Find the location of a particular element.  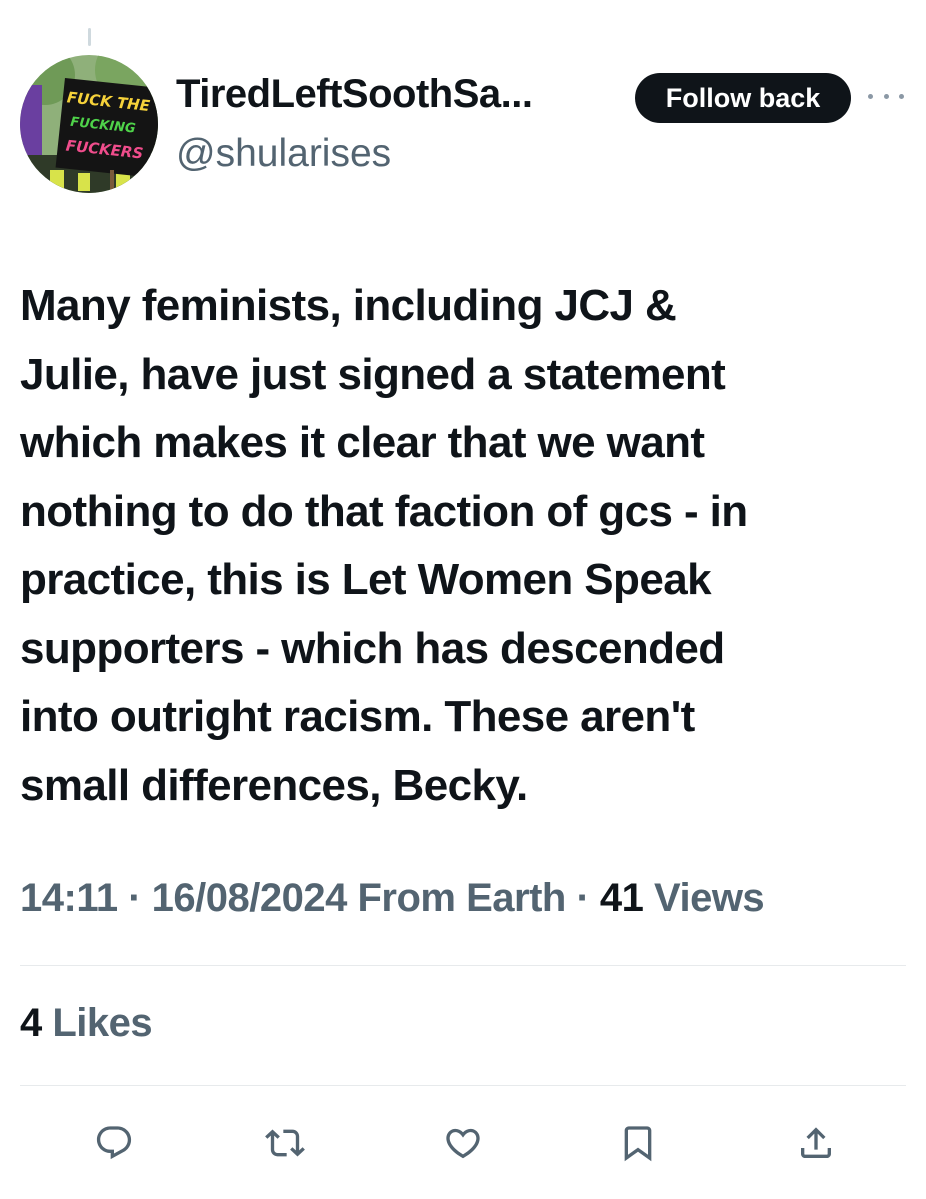

follow-back-button: Follow back is located at coordinates (743, 98).